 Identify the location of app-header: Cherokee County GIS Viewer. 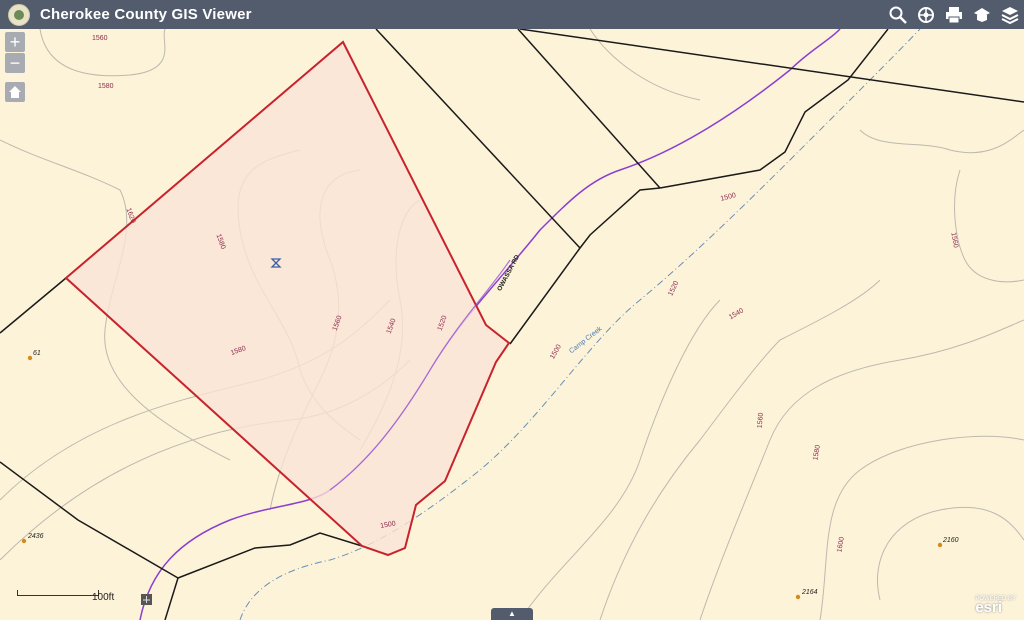
(512, 14).